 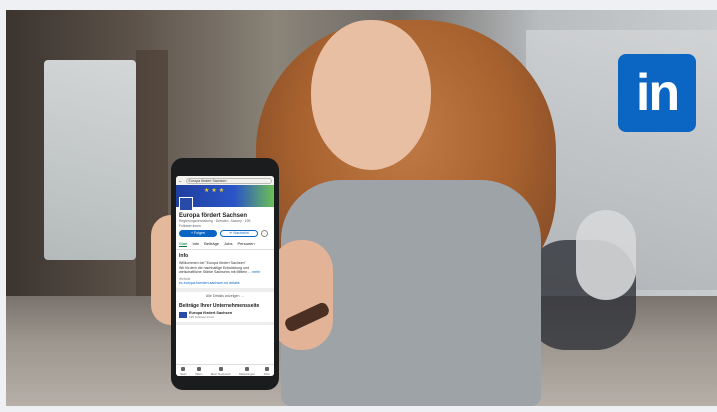 I want to click on nav-network: Mein Netzwerk, so click(x=221, y=370).